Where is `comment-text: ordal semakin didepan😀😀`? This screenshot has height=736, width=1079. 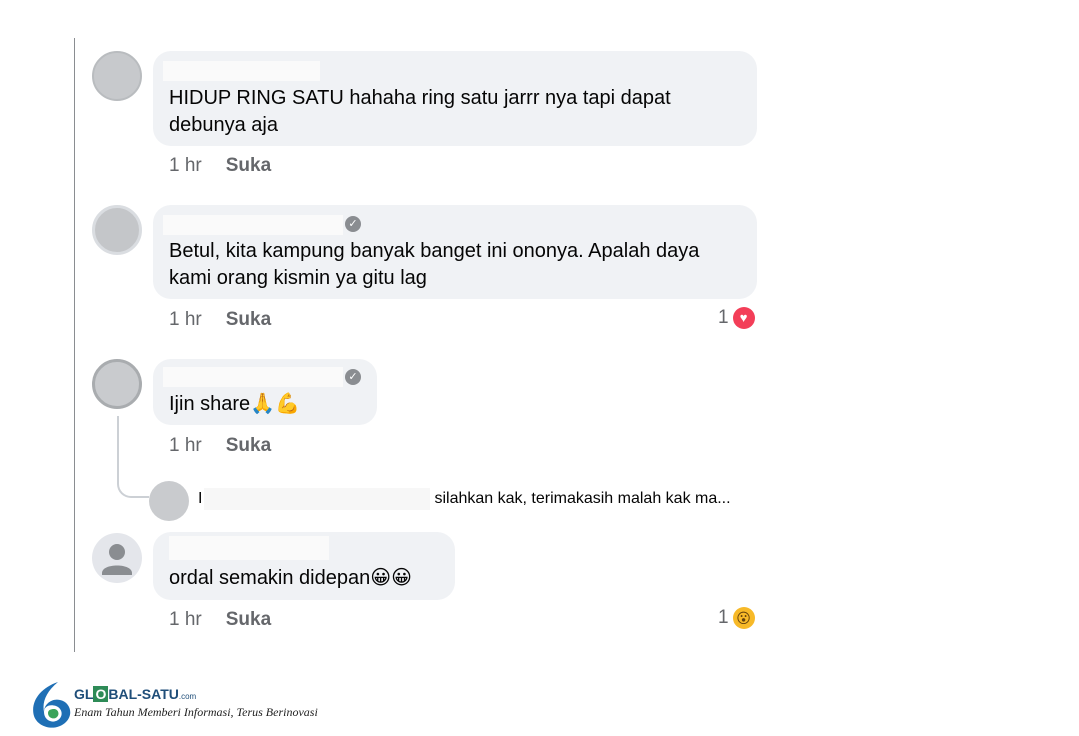 comment-text: ordal semakin didepan😀😀 is located at coordinates (290, 578).